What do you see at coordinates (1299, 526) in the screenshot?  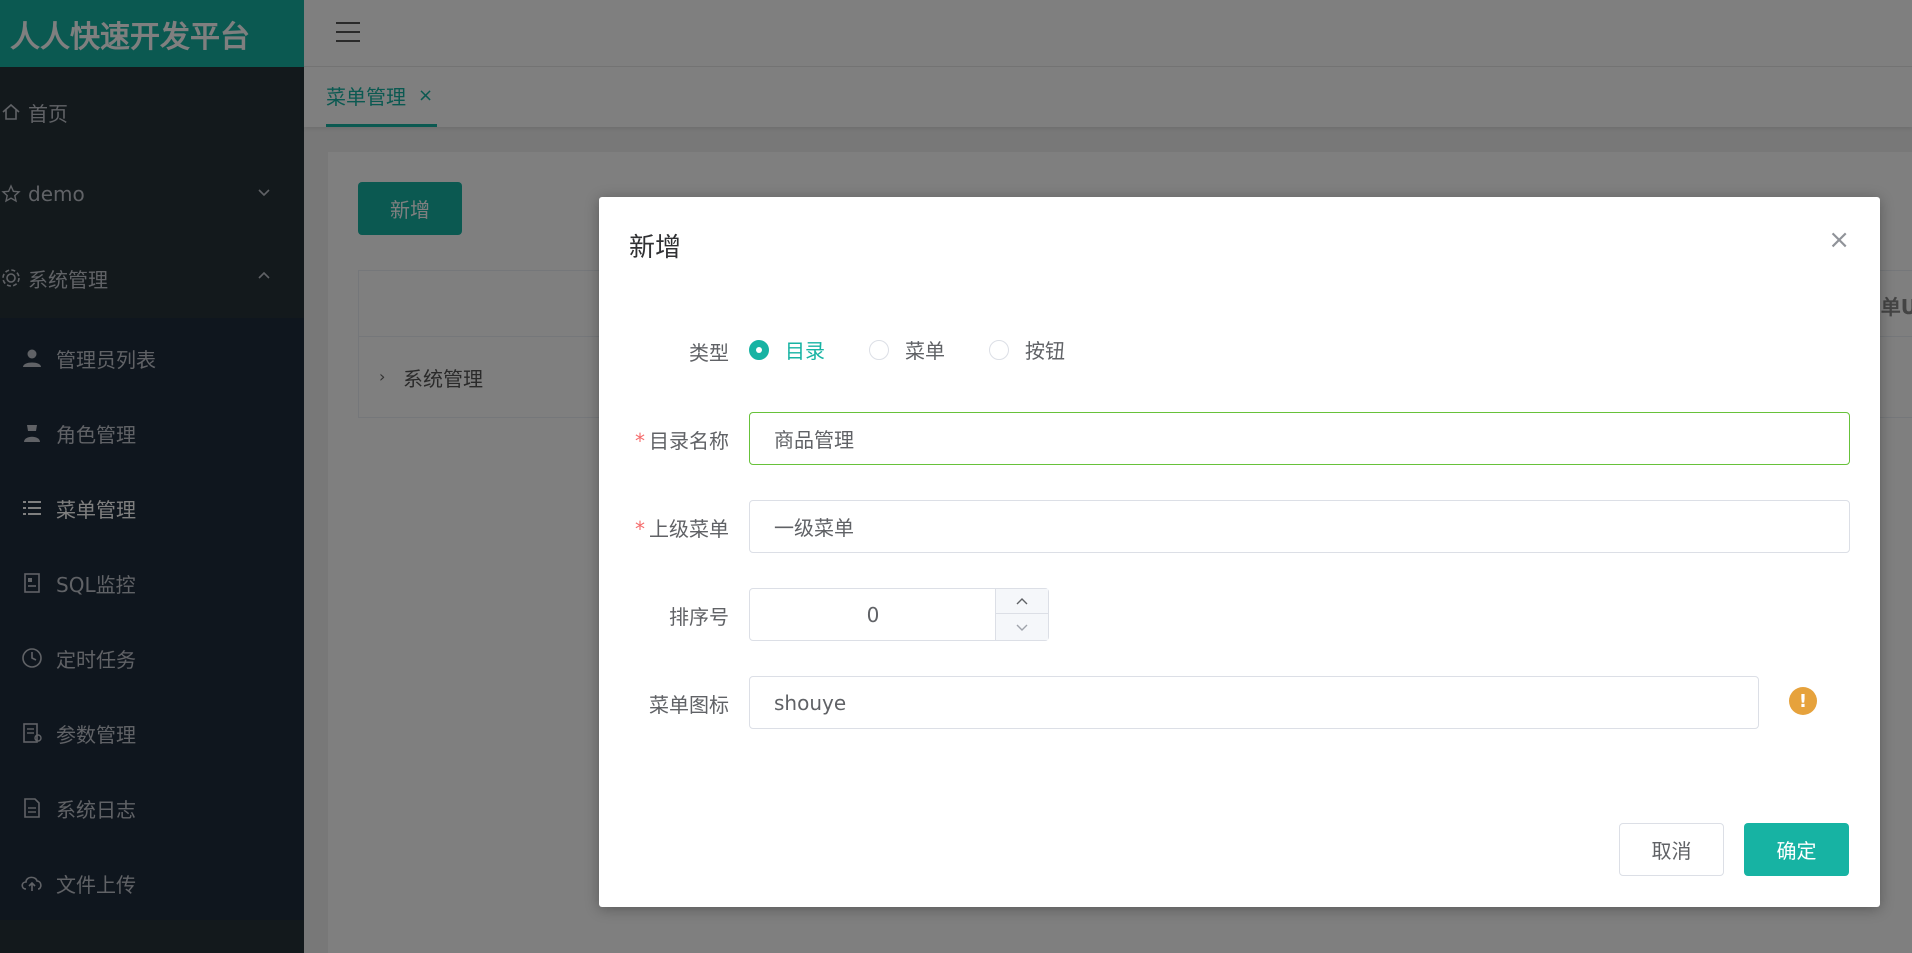 I see `parent-menu-input: 一级菜单` at bounding box center [1299, 526].